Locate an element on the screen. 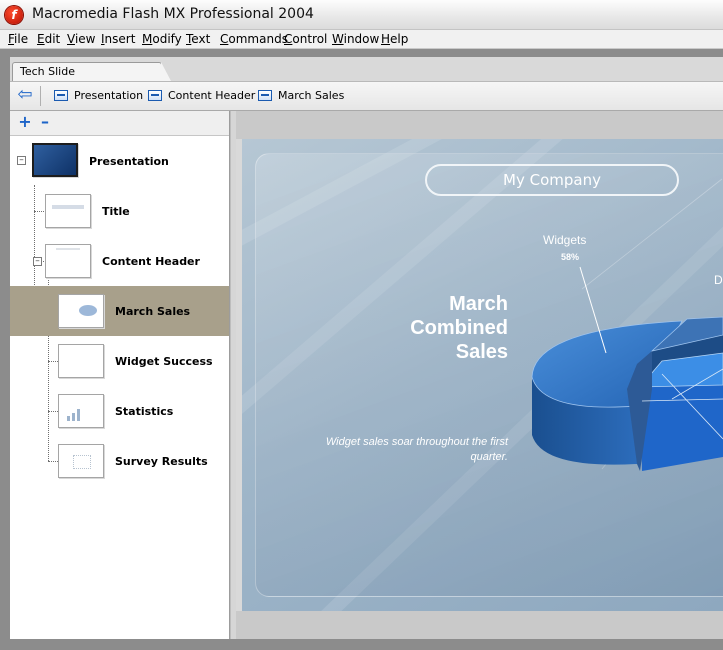  nav-separator is located at coordinates (40, 96).